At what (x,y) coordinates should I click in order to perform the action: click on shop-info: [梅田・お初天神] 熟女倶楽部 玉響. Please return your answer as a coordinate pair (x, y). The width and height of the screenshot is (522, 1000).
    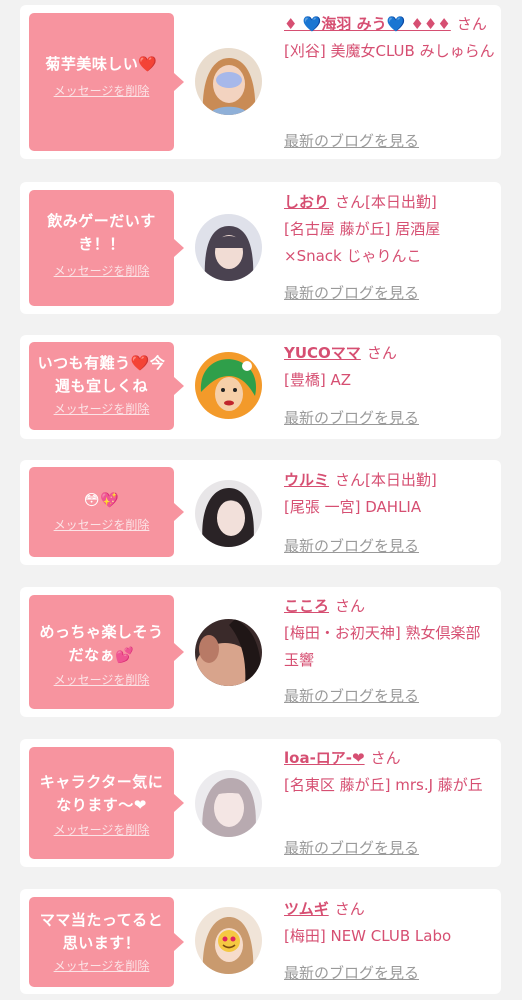
    Looking at the image, I should click on (382, 646).